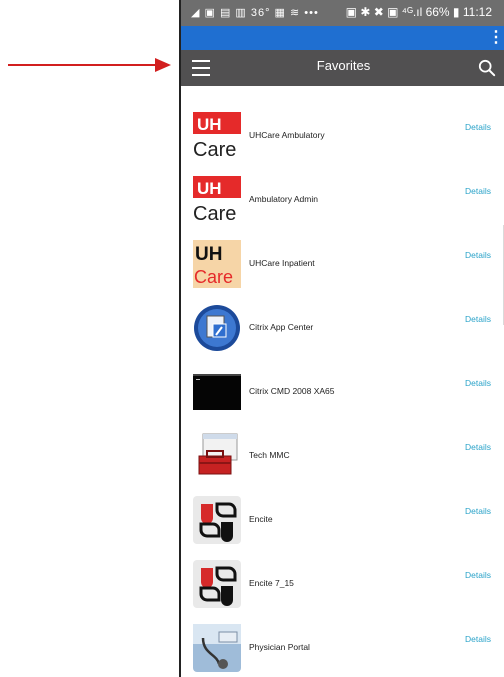 This screenshot has height=677, width=504. Describe the element at coordinates (217, 392) in the screenshot. I see `command-window-icon` at that location.